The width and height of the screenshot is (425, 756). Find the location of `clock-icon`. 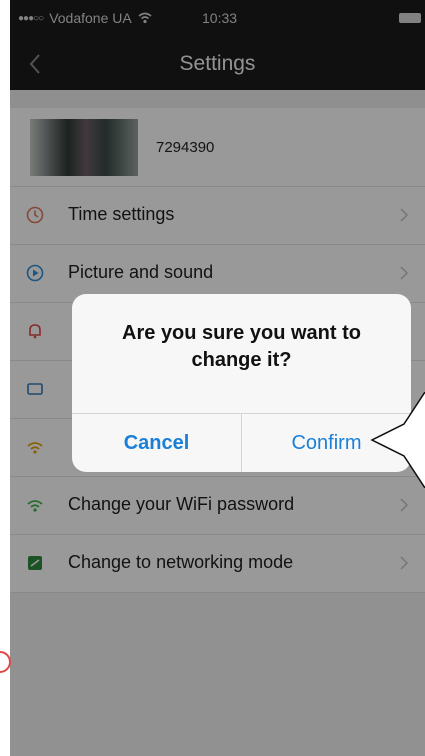

clock-icon is located at coordinates (5, 662).